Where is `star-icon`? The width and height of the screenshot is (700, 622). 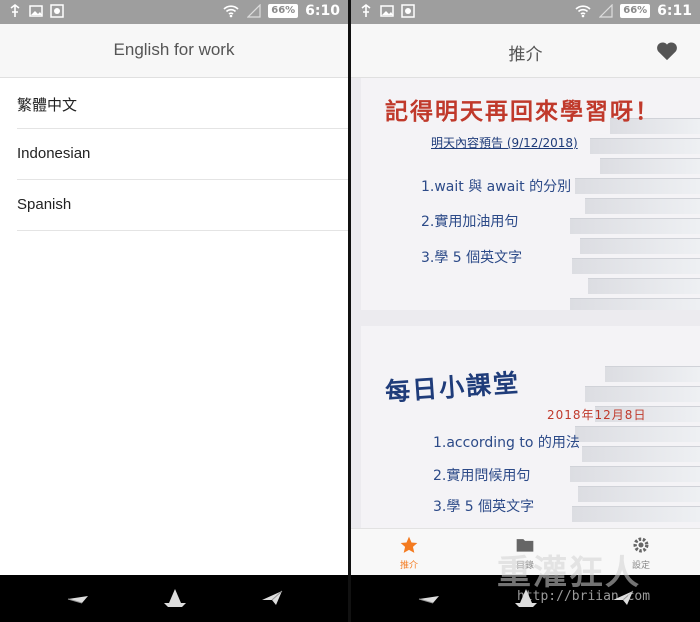 star-icon is located at coordinates (409, 544).